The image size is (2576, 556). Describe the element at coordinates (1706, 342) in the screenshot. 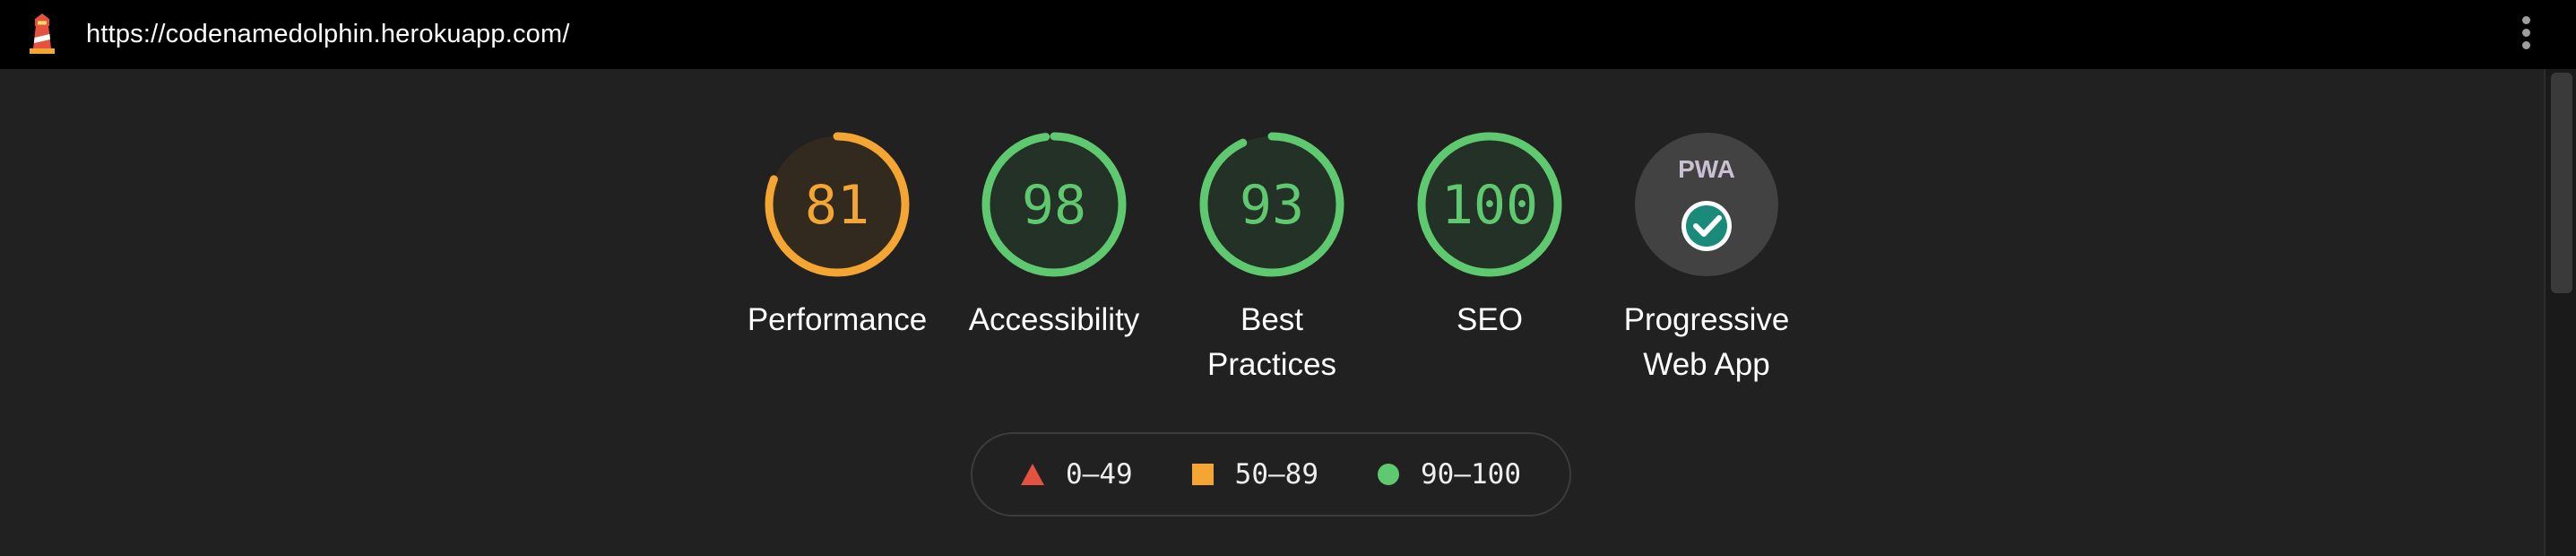

I see `pwa-label: Progressive Web App` at that location.